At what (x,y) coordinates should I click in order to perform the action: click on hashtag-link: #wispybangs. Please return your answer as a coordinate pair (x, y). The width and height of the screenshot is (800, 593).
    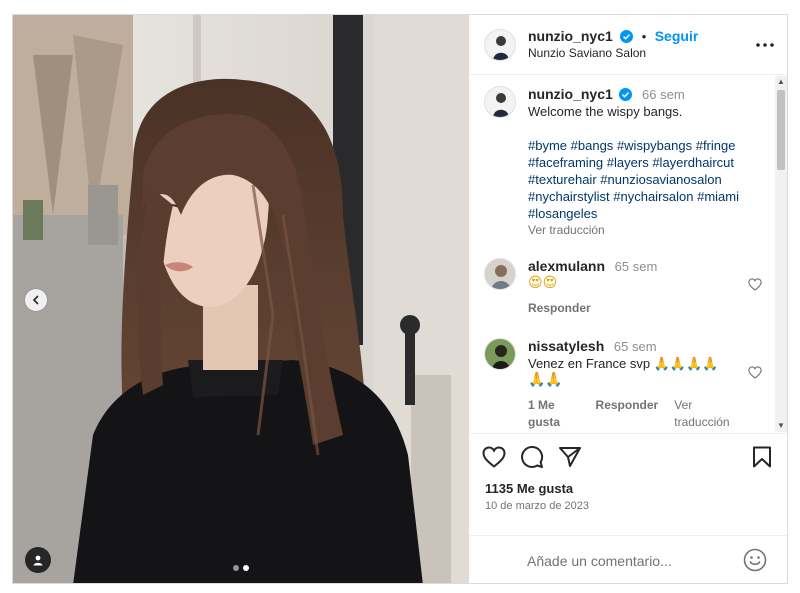
    Looking at the image, I should click on (654, 145).